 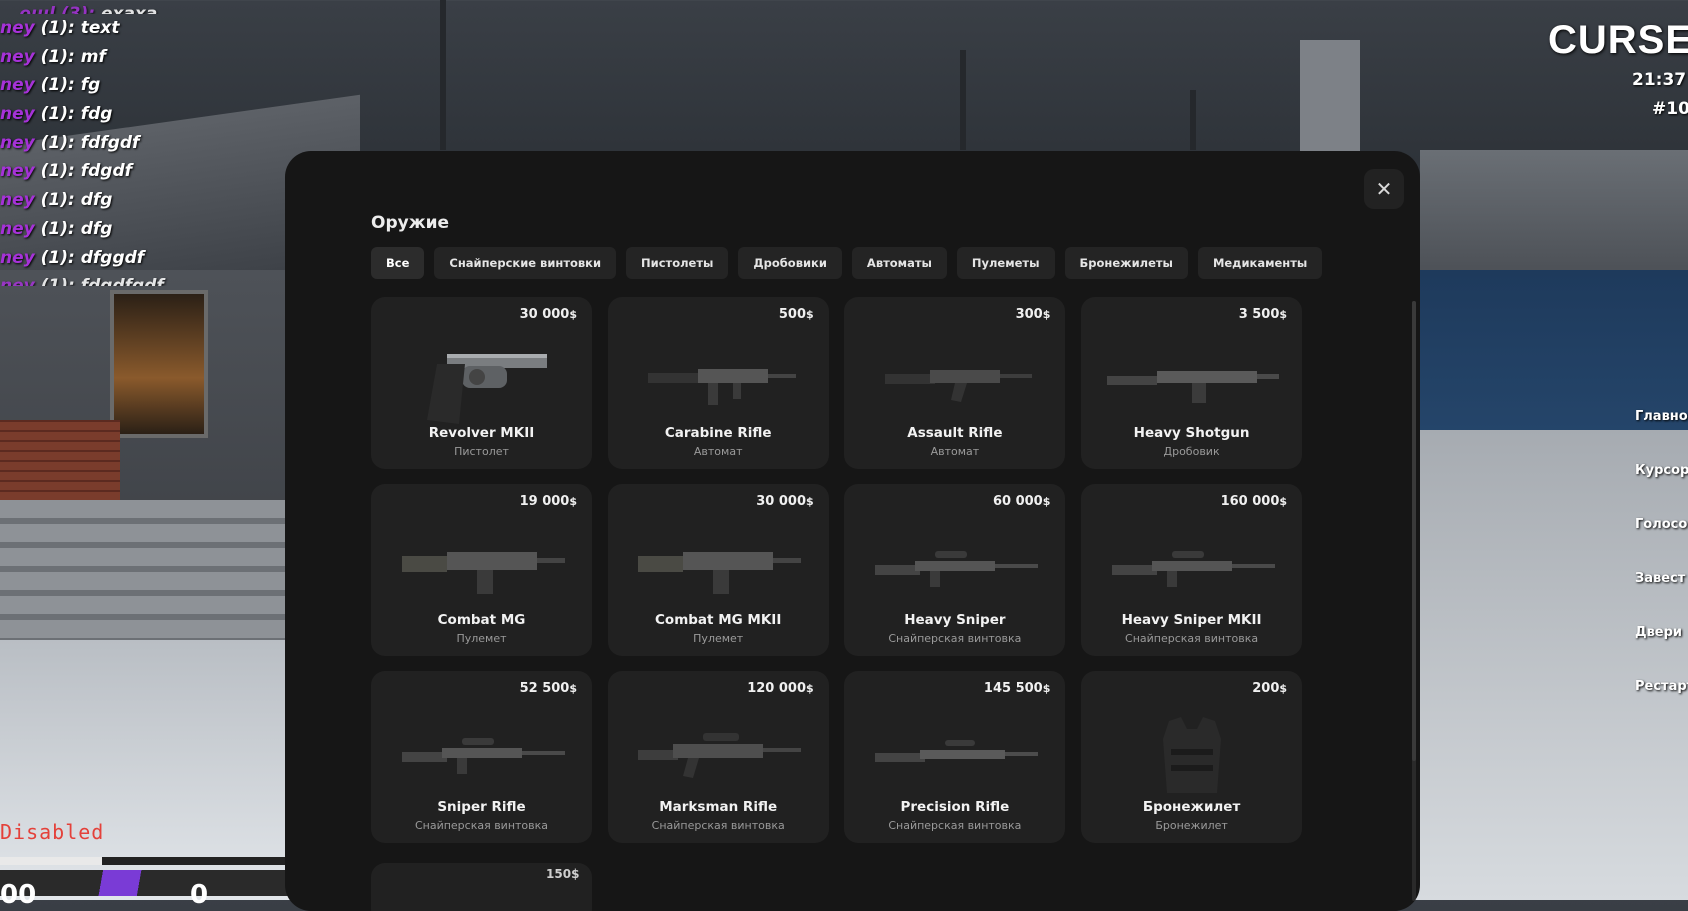 What do you see at coordinates (481, 620) in the screenshot?
I see `weapon-name: Combat MG` at bounding box center [481, 620].